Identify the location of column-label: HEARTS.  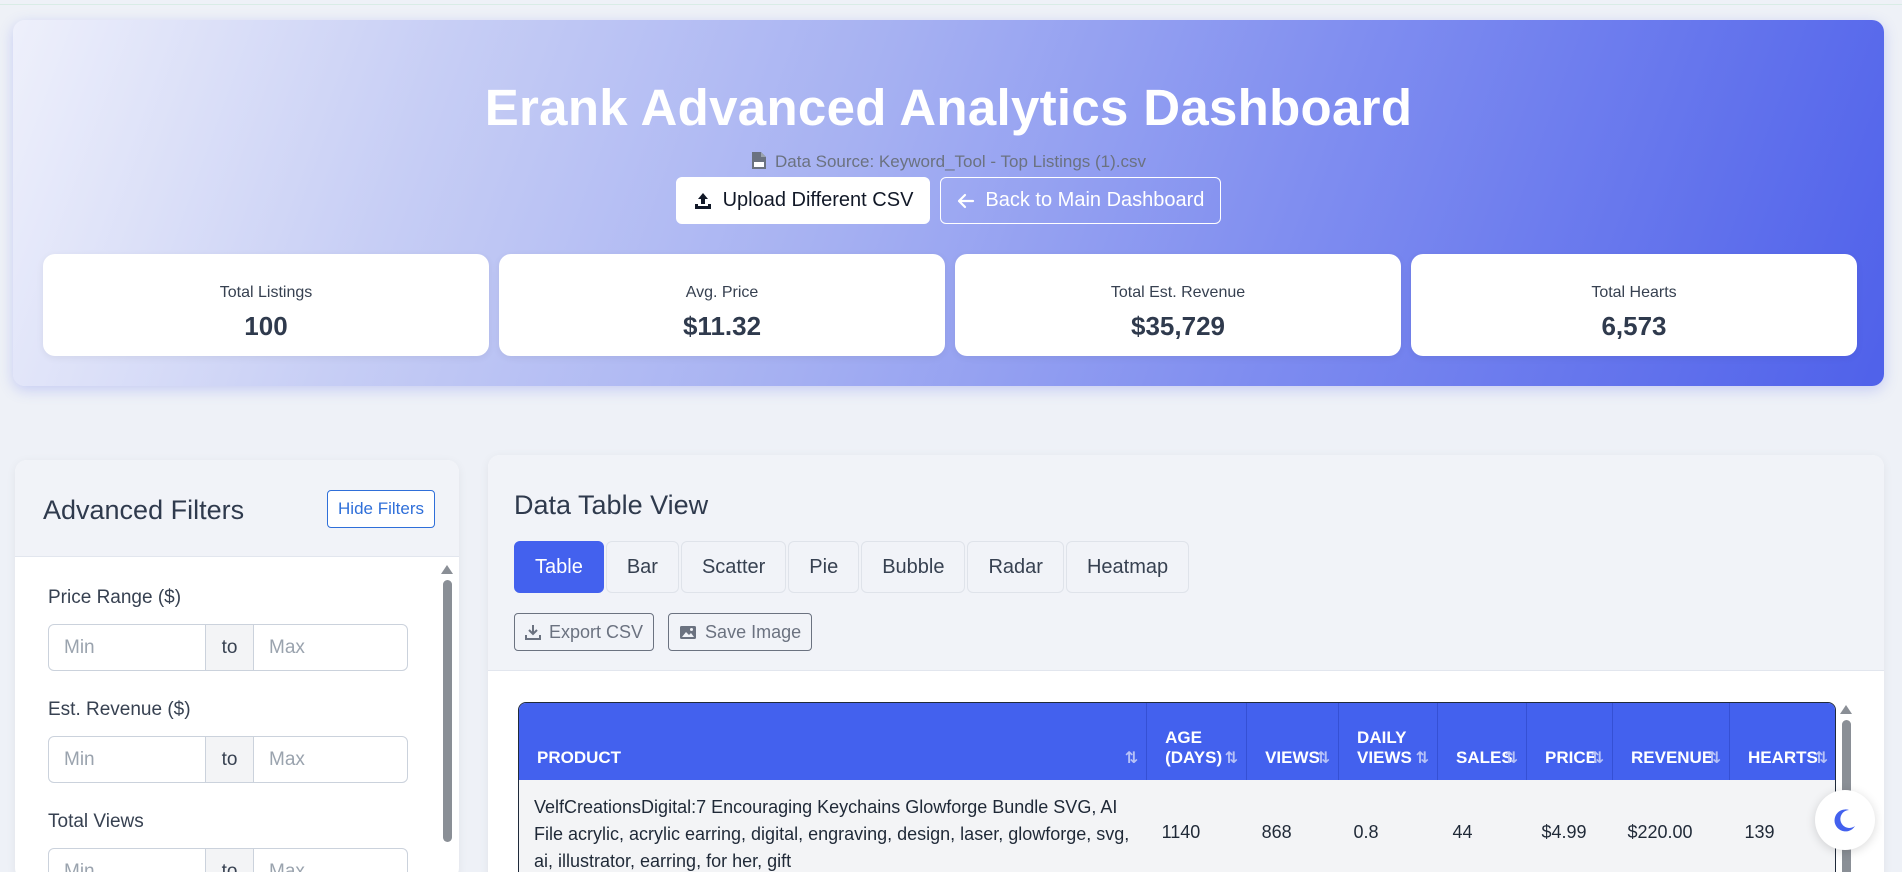
(1782, 757).